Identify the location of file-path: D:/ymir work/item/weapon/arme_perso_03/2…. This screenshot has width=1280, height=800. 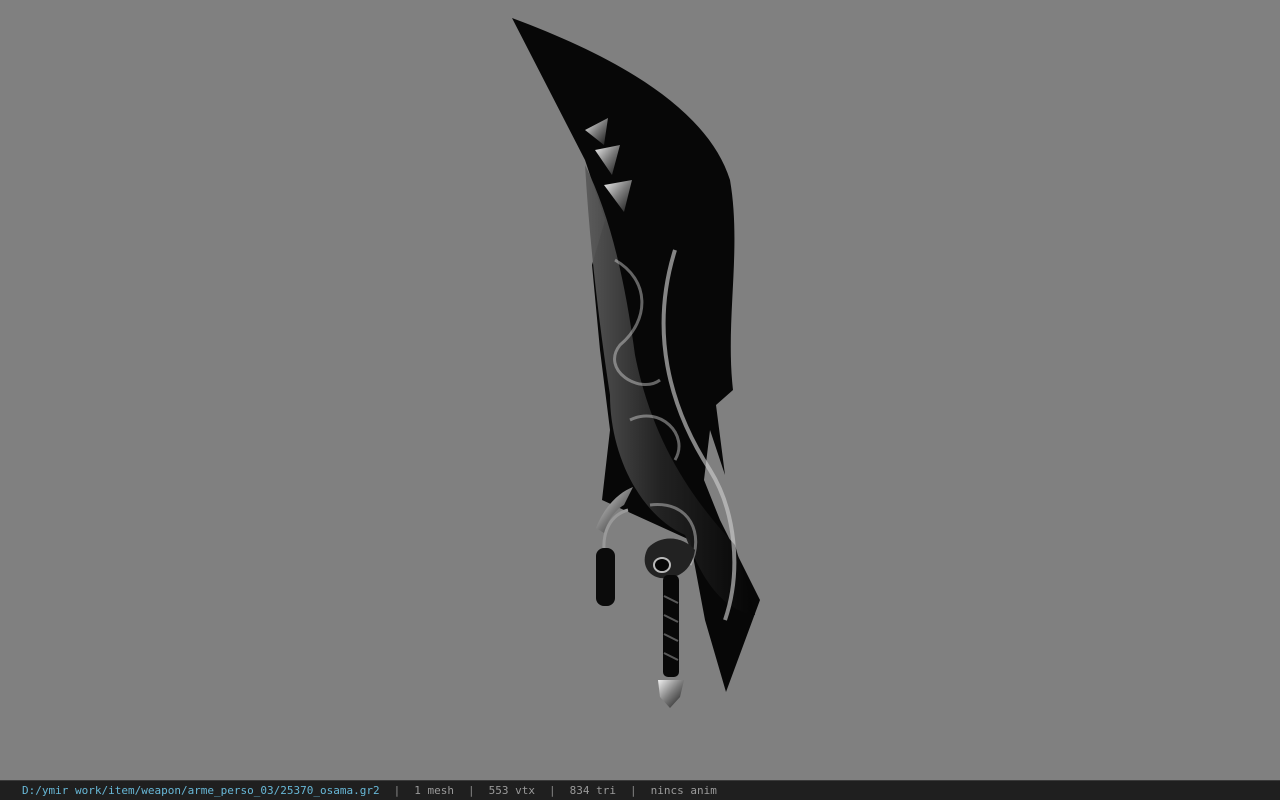
(201, 790).